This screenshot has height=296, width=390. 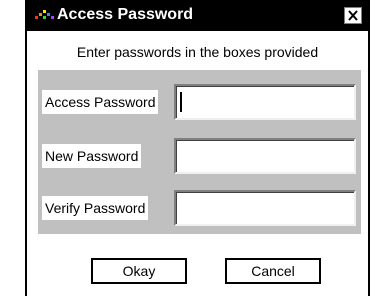 I want to click on verify-password-label: Verify Password, so click(x=95, y=208).